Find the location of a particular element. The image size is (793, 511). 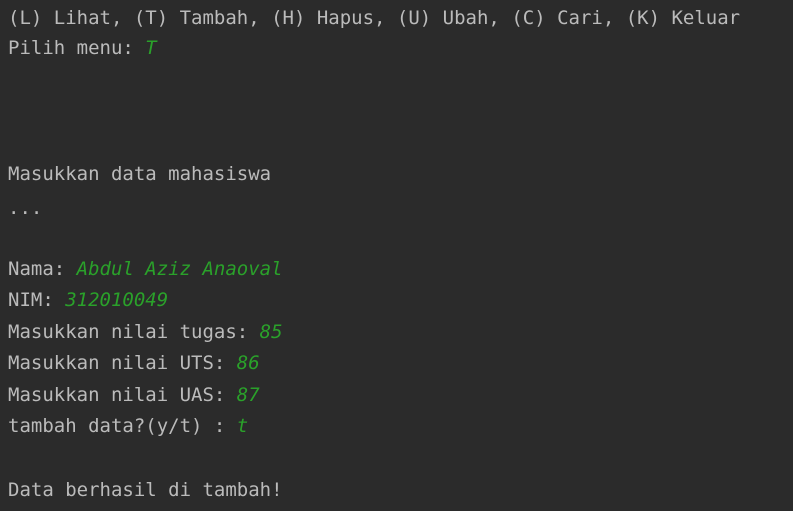

uas-input-value: 87 is located at coordinates (248, 395).